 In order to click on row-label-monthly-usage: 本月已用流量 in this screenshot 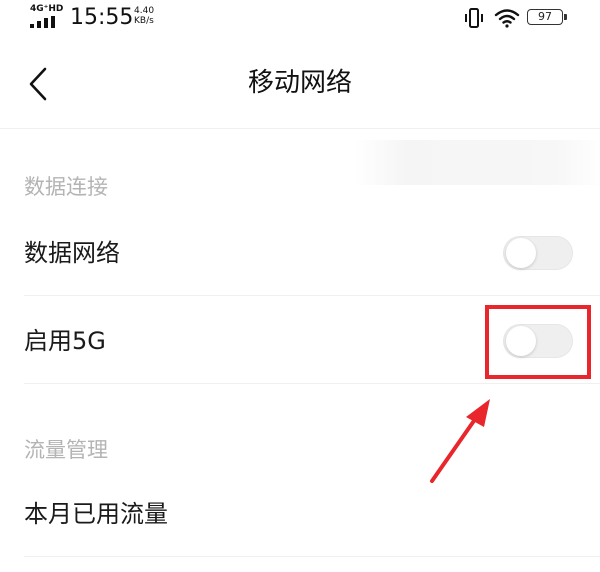, I will do `click(96, 514)`.